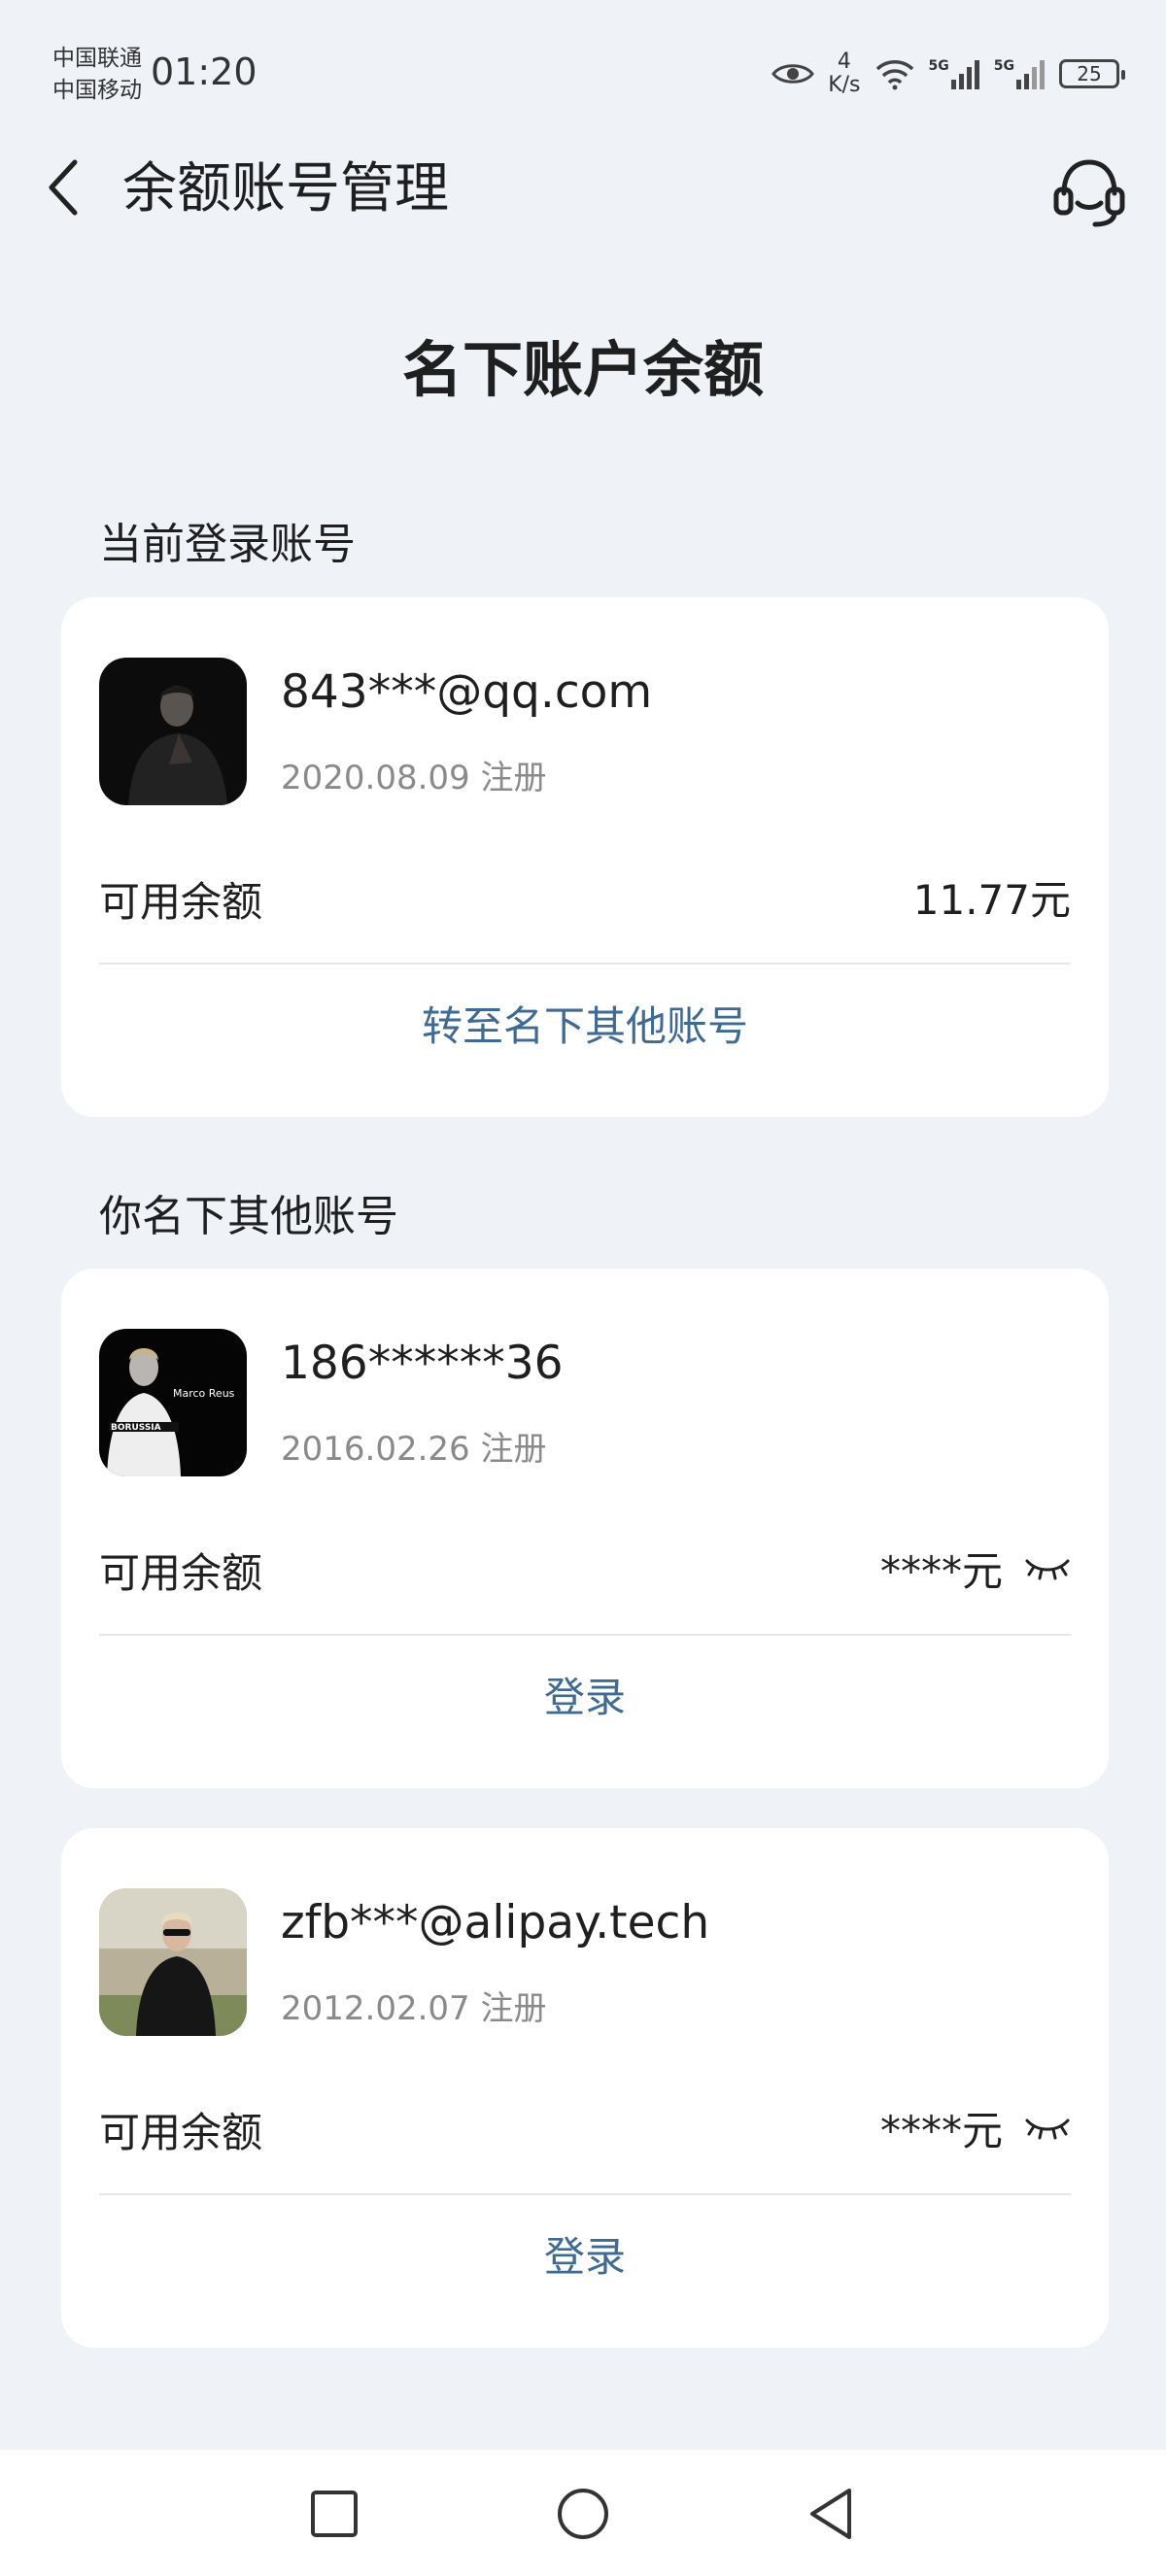 Image resolution: width=1166 pixels, height=2576 pixels. Describe the element at coordinates (938, 66) in the screenshot. I see `signal-1-label: 5G` at that location.